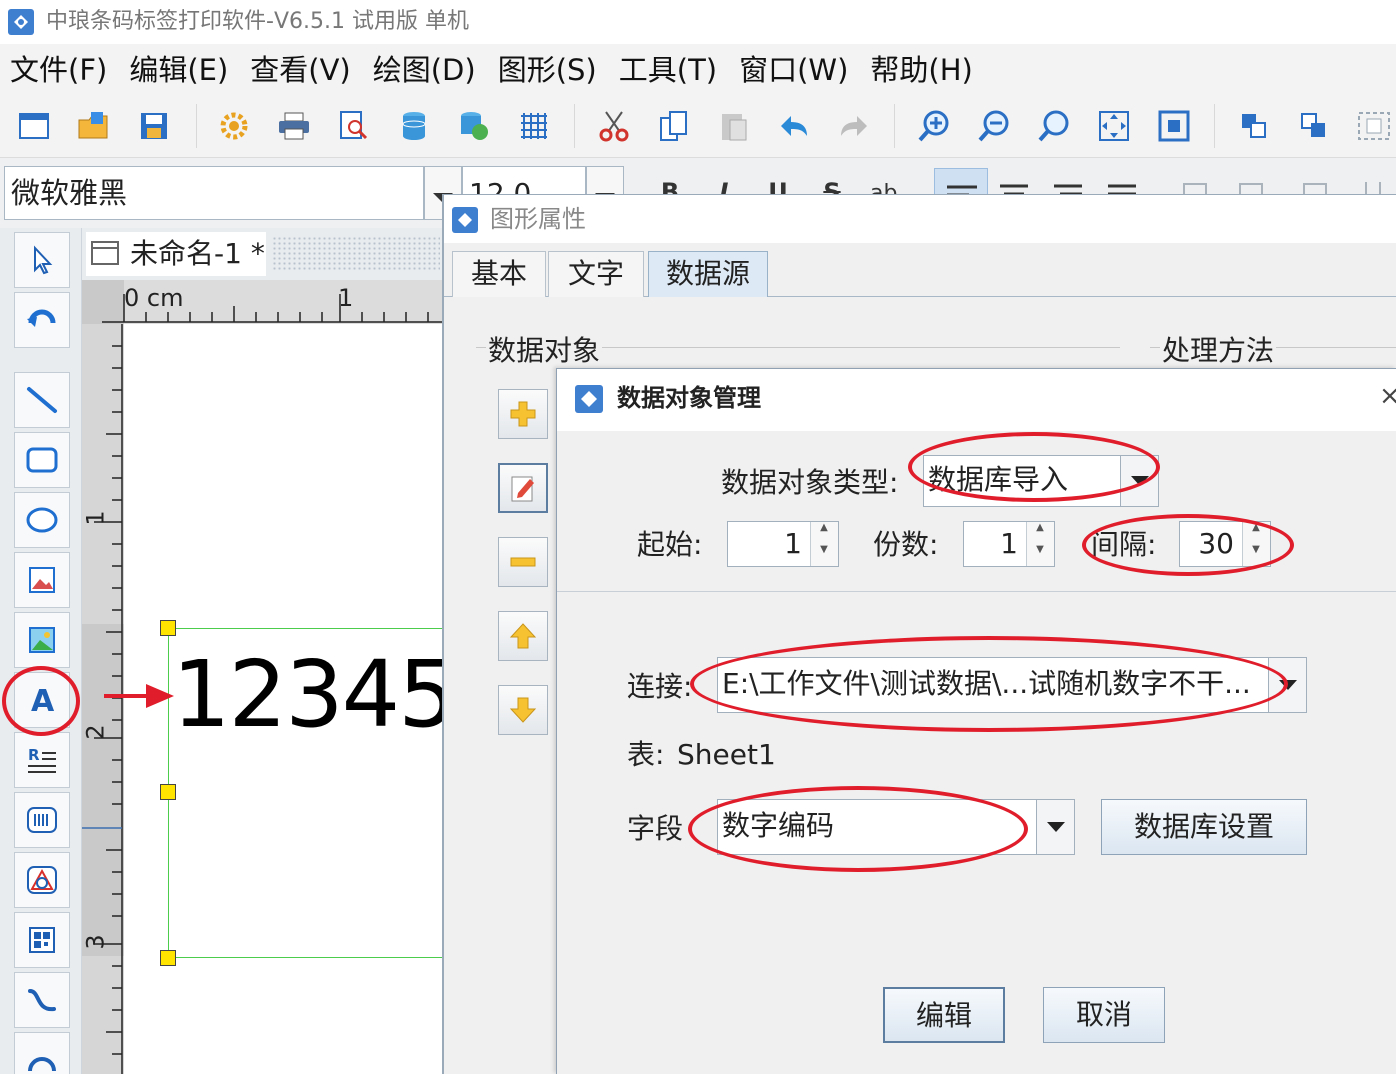 The width and height of the screenshot is (1396, 1074). What do you see at coordinates (41, 701) in the screenshot?
I see `annotation-circle-text-tool` at bounding box center [41, 701].